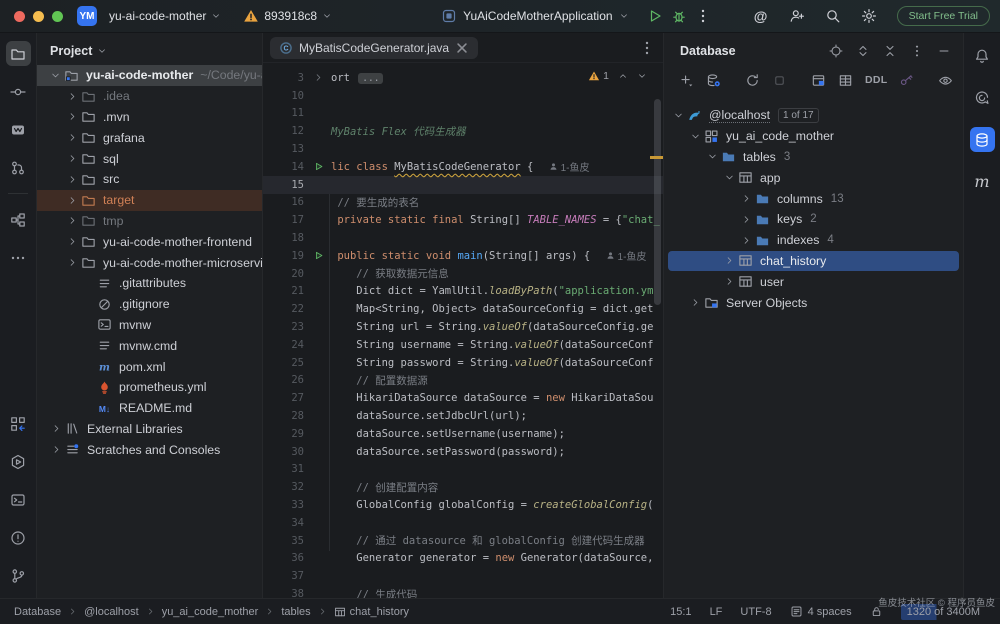  I want to click on status-15-1: 15:1, so click(680, 612).